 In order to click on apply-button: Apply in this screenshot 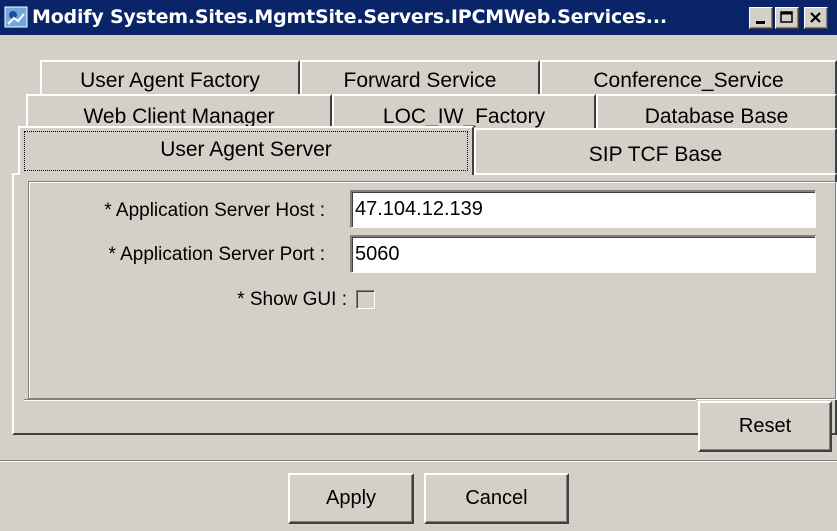, I will do `click(351, 498)`.